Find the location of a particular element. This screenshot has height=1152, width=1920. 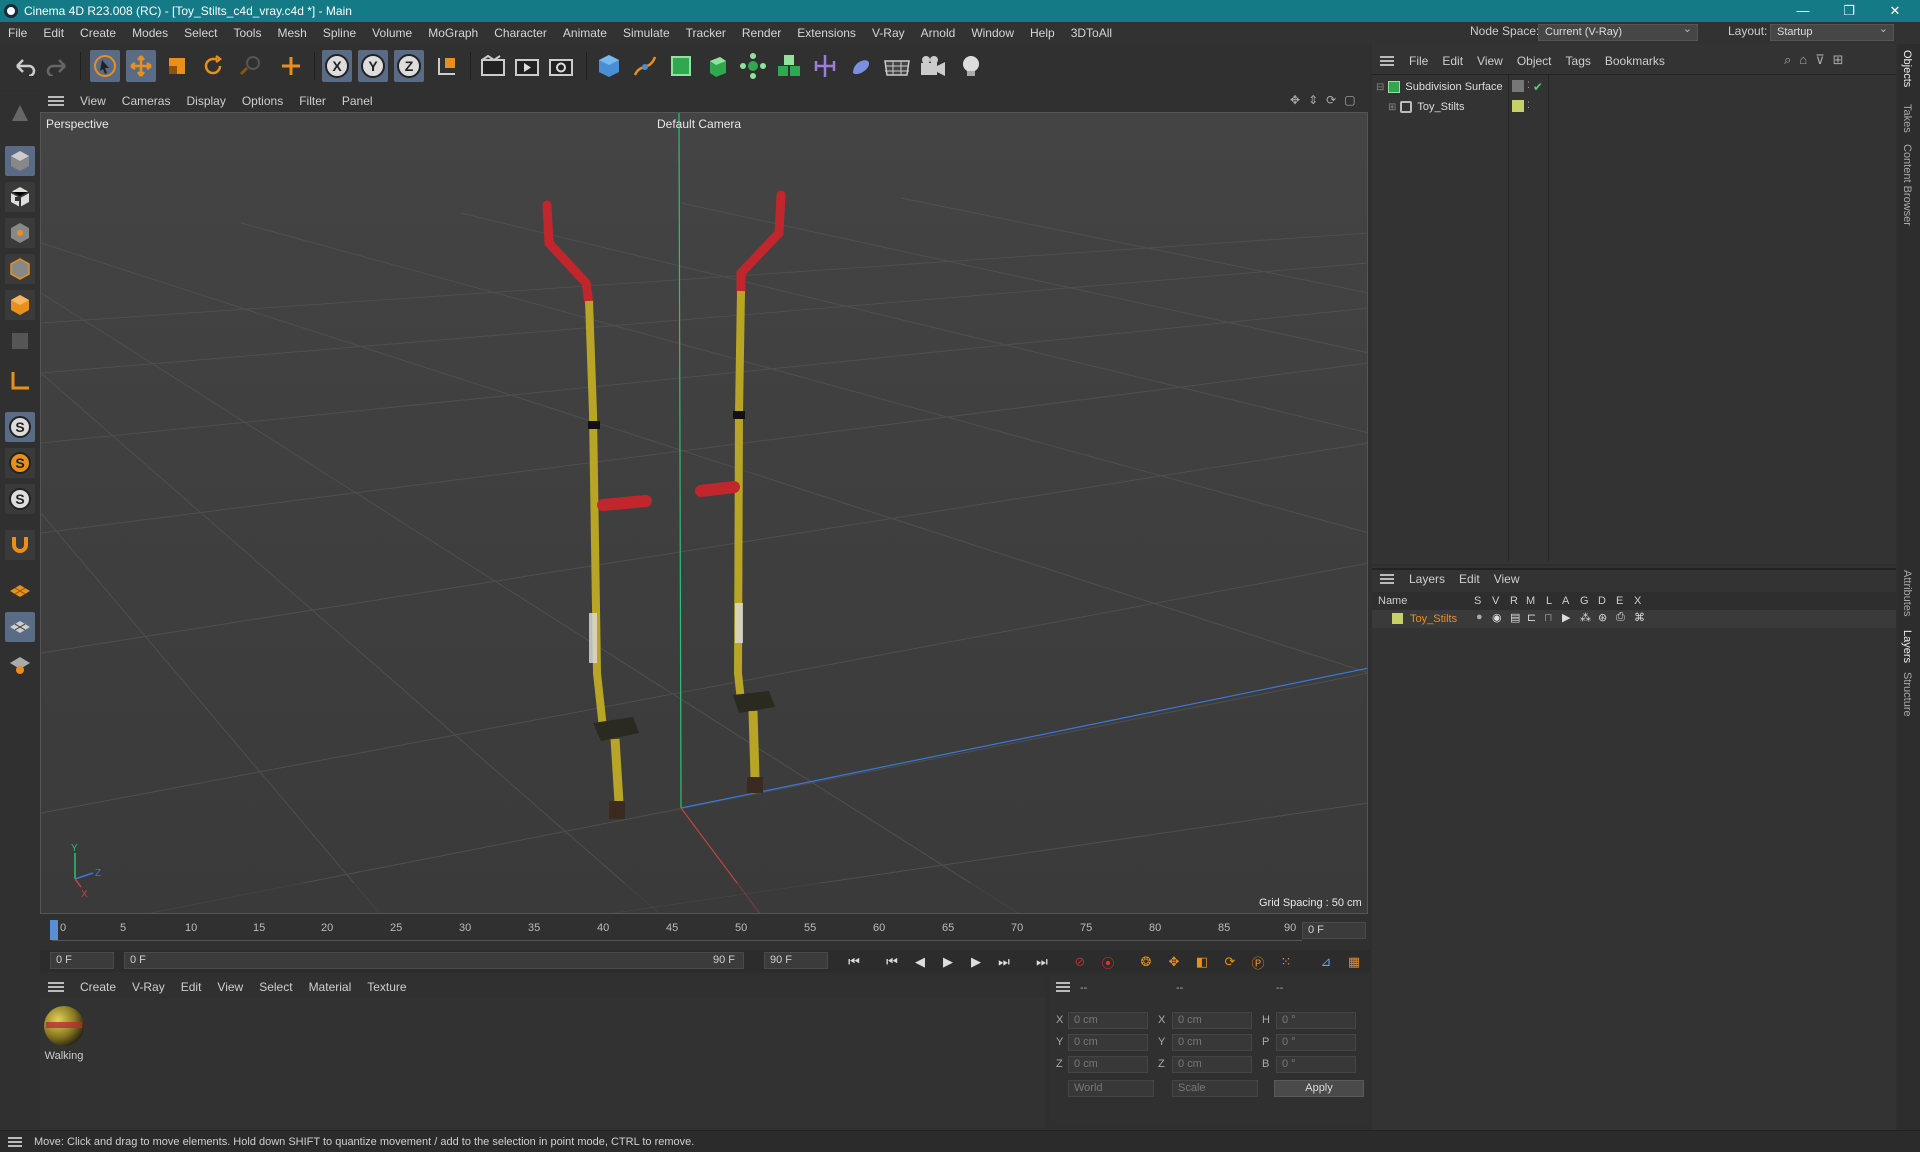

viewport-menu-filter: Filter is located at coordinates (312, 101).